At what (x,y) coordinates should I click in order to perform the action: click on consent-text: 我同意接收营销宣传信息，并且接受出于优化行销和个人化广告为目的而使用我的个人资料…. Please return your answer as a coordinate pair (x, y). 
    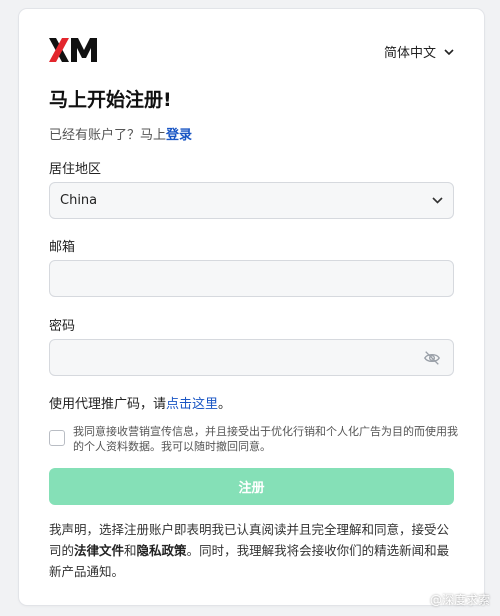
    Looking at the image, I should click on (265, 439).